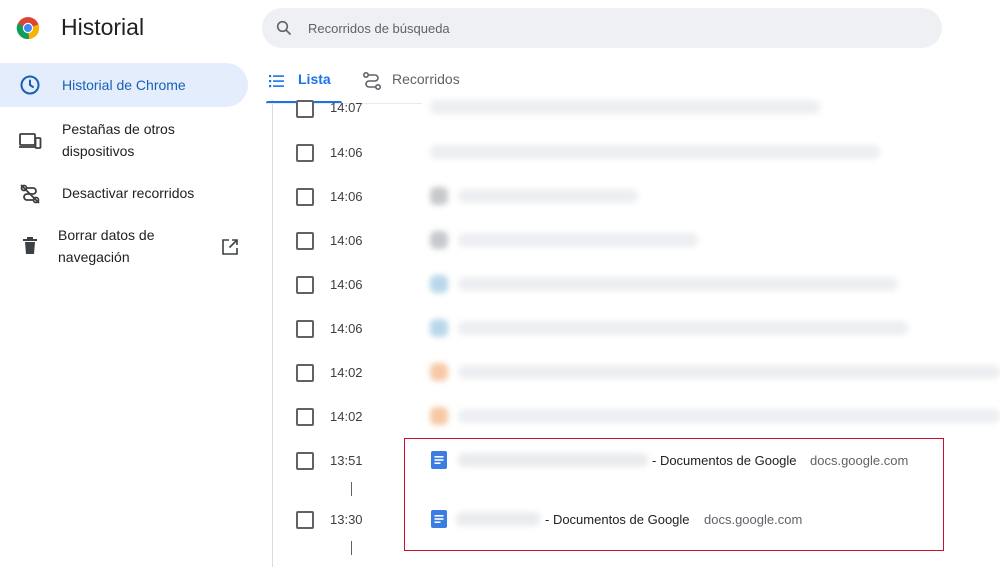  Describe the element at coordinates (128, 193) in the screenshot. I see `sidebar-item-label: Desactivar recorridos` at that location.